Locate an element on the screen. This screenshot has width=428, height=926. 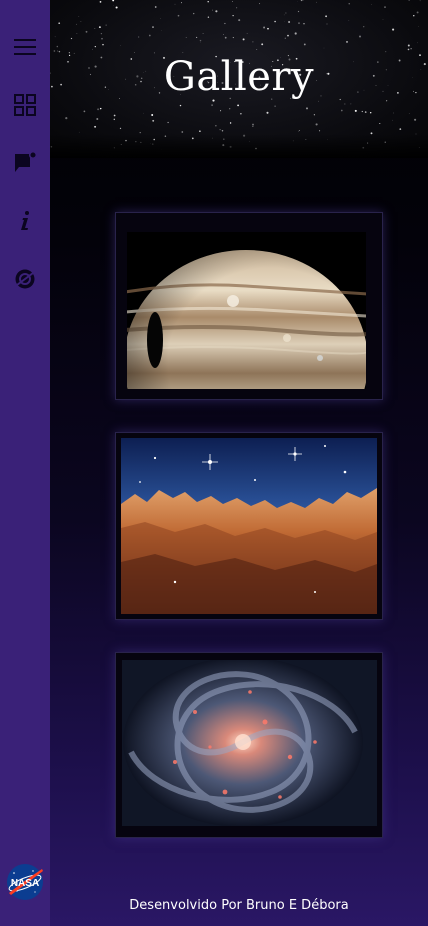
menu-icon is located at coordinates (25, 47).